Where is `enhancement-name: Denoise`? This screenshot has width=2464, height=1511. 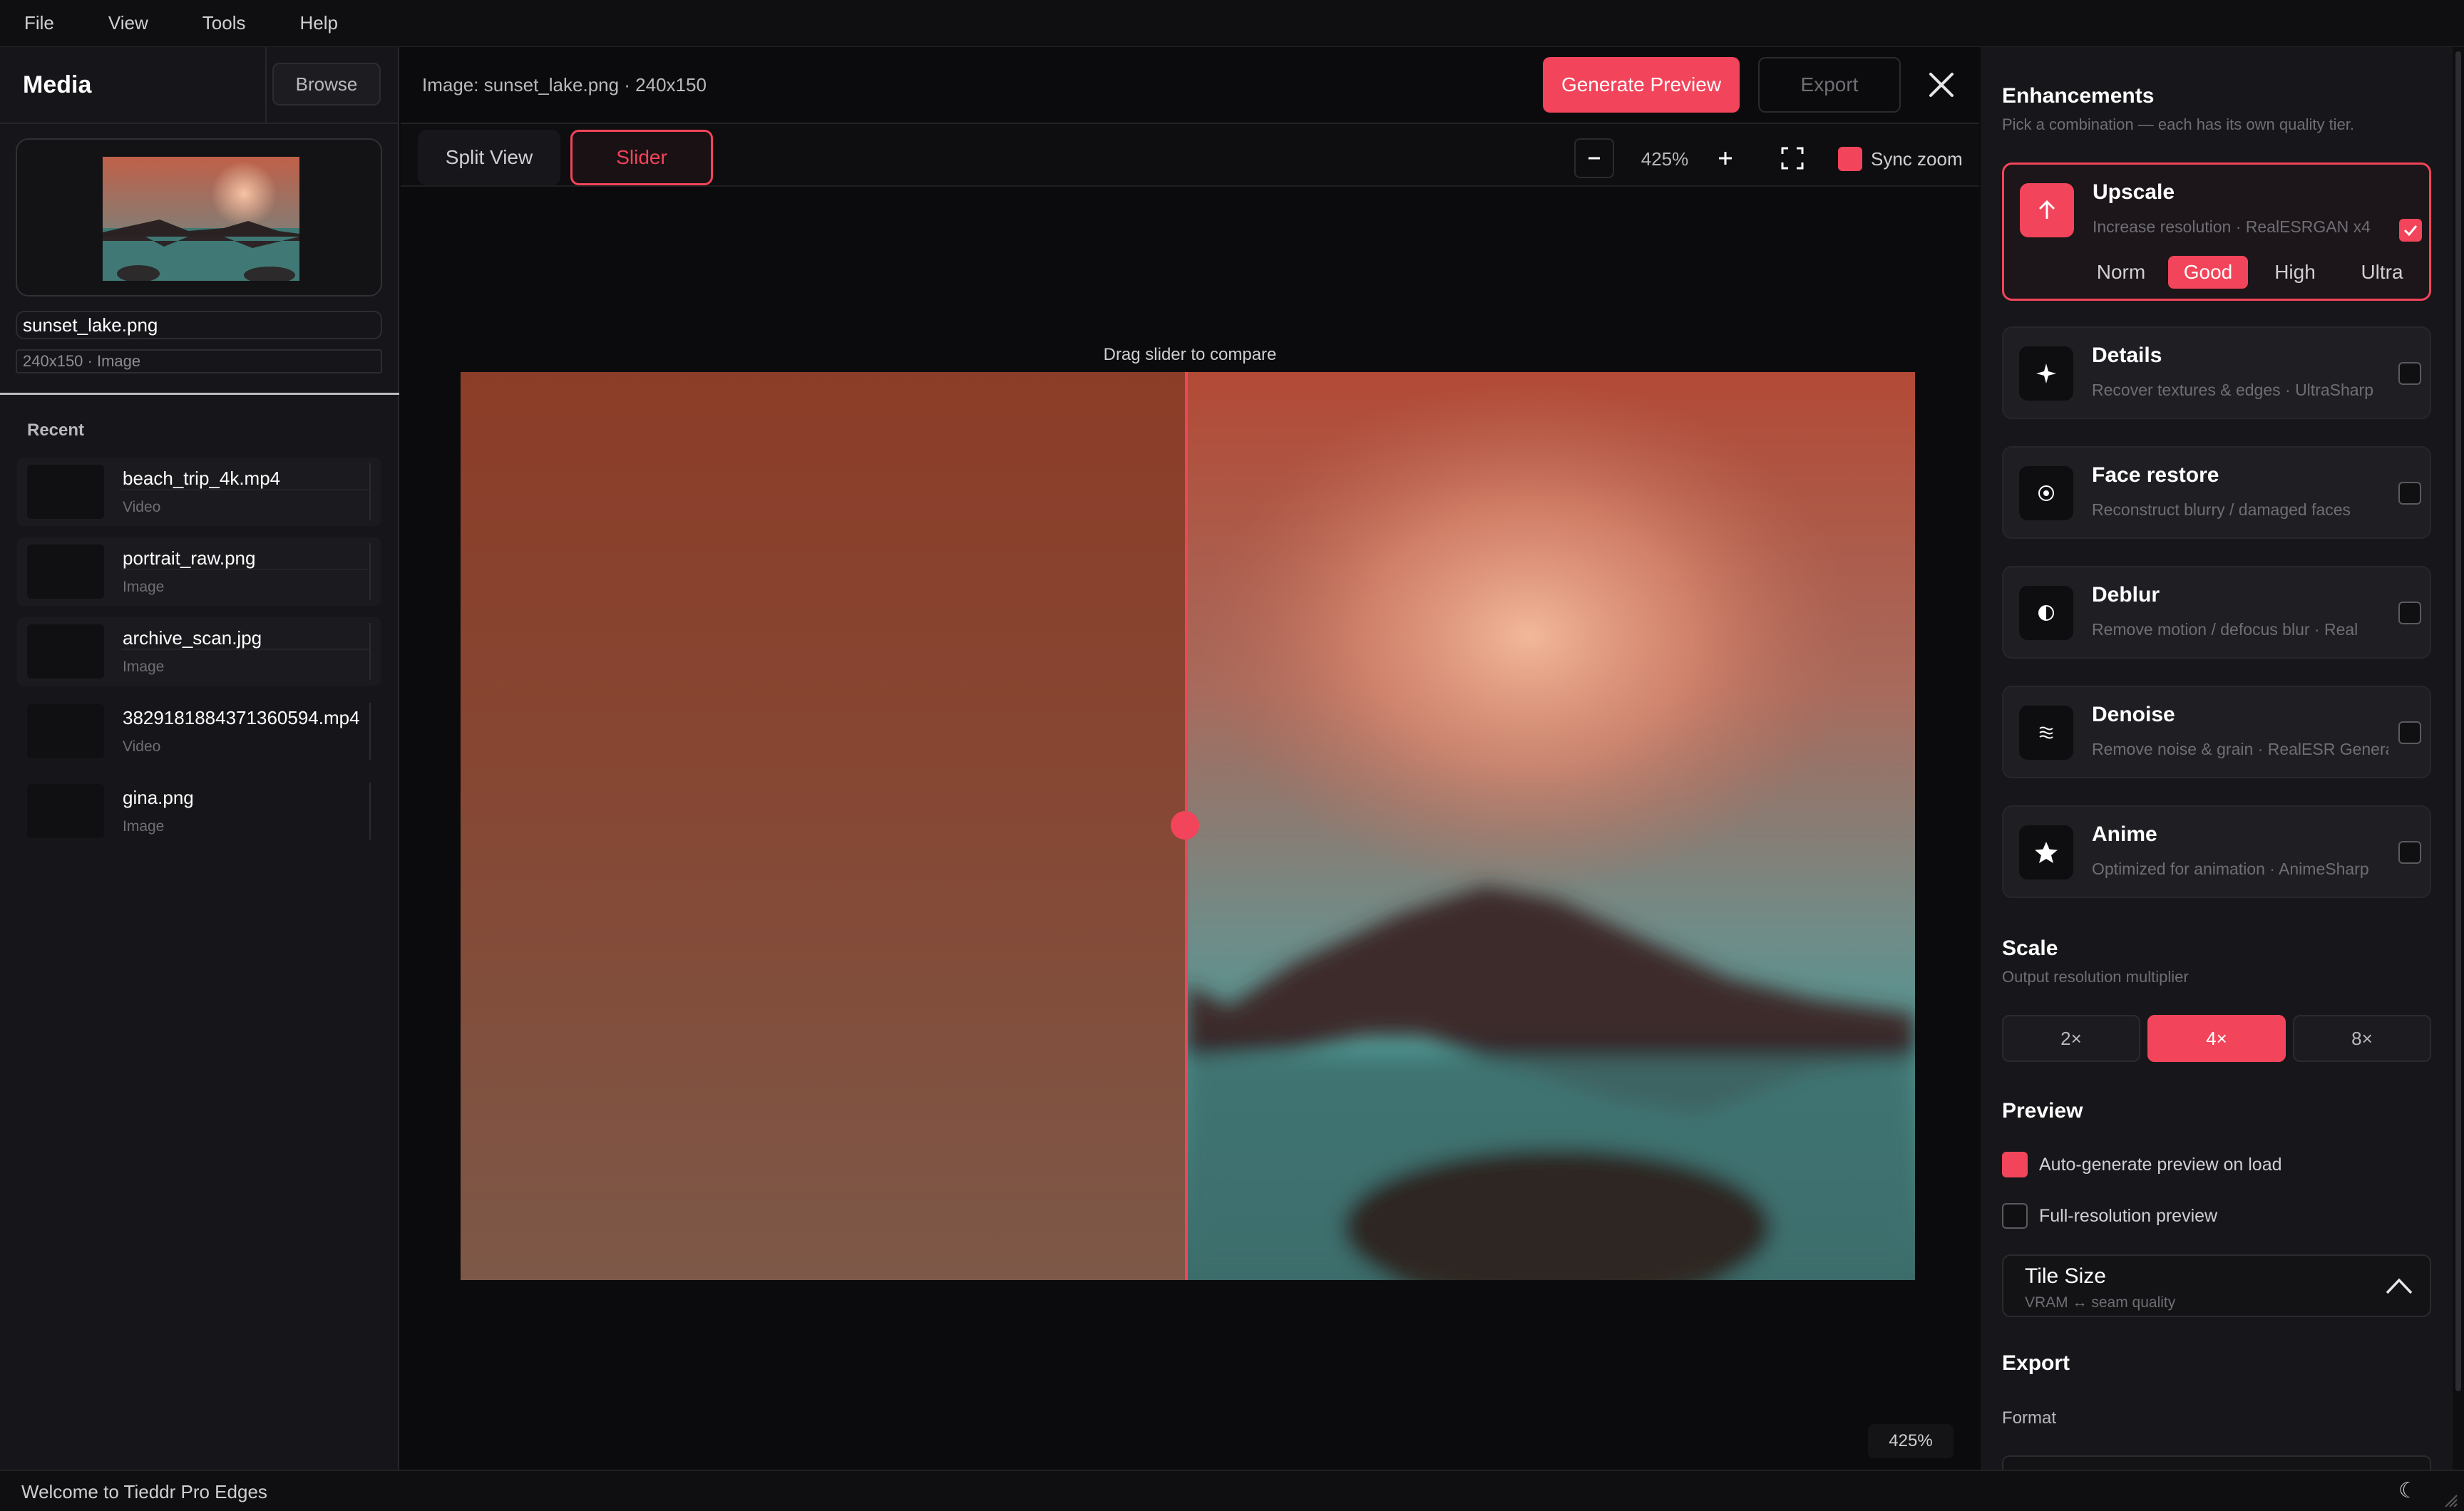 enhancement-name: Denoise is located at coordinates (2133, 714).